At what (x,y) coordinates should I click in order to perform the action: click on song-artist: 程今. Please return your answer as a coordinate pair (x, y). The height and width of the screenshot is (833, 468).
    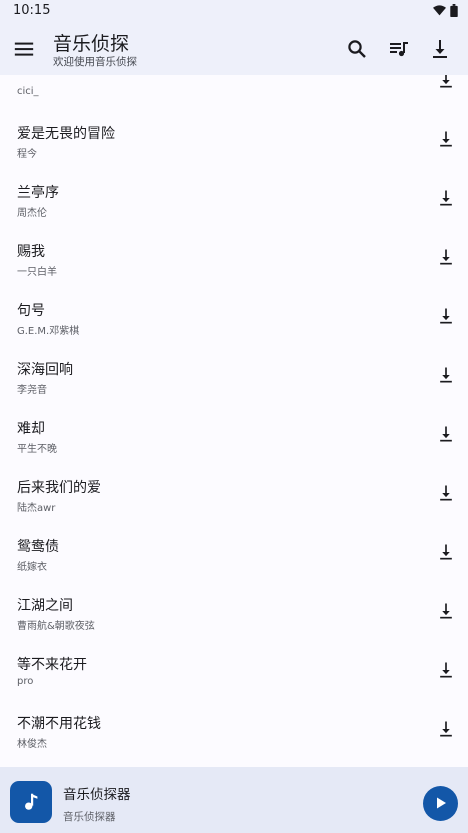
    Looking at the image, I should click on (27, 154).